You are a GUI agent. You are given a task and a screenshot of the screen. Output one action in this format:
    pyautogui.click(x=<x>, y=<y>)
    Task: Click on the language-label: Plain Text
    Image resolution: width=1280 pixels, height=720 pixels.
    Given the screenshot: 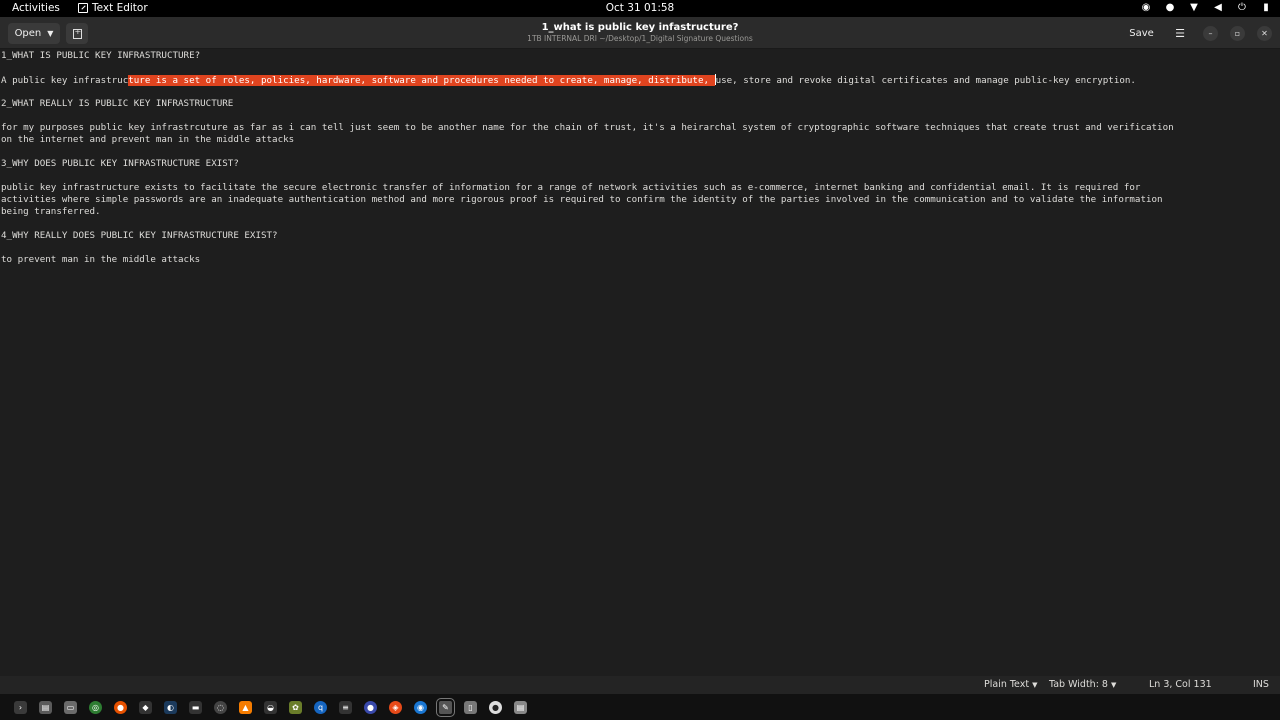 What is the action you would take?
    pyautogui.click(x=1007, y=684)
    